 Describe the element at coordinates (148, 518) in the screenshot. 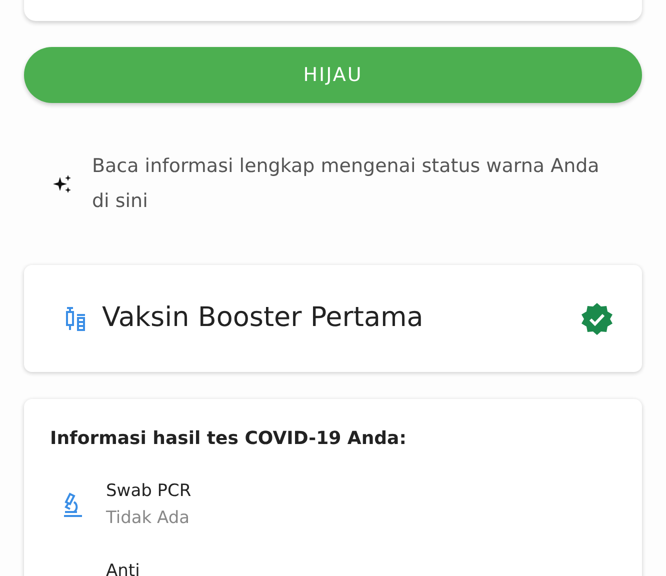

I see `test-result: Tidak Ada` at that location.